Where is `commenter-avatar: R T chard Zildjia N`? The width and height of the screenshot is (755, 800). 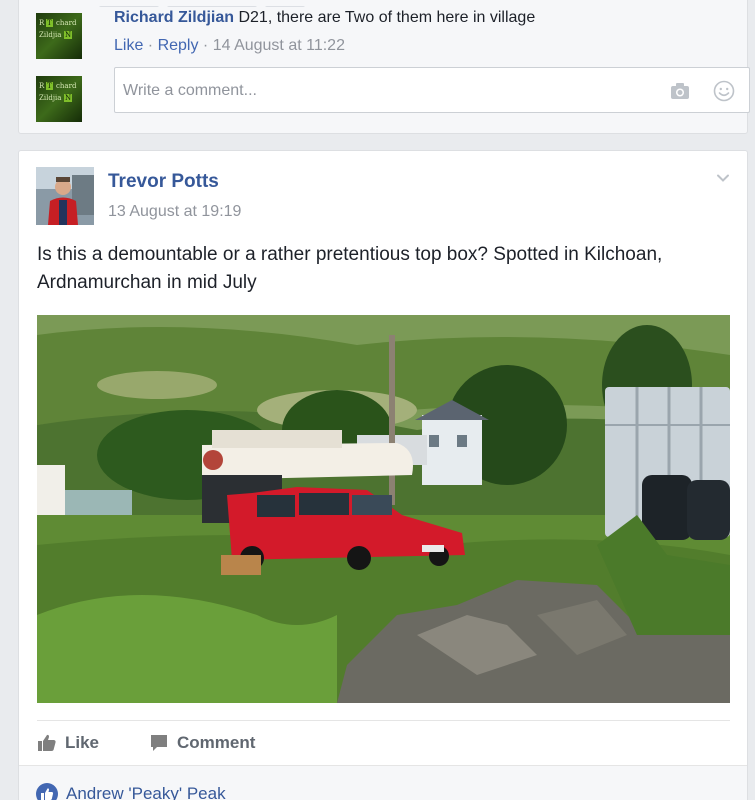 commenter-avatar: R T chard Zildjia N is located at coordinates (59, 36).